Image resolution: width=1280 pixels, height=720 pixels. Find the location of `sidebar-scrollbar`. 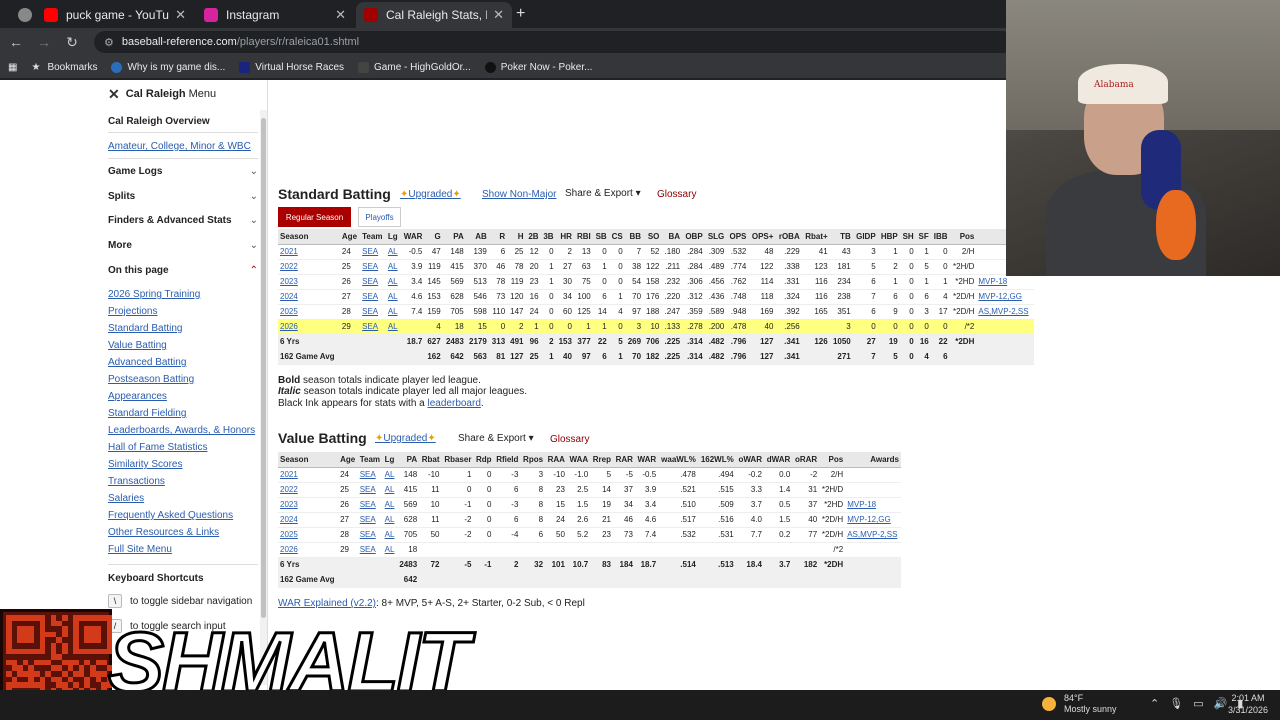

sidebar-scrollbar is located at coordinates (263, 397).